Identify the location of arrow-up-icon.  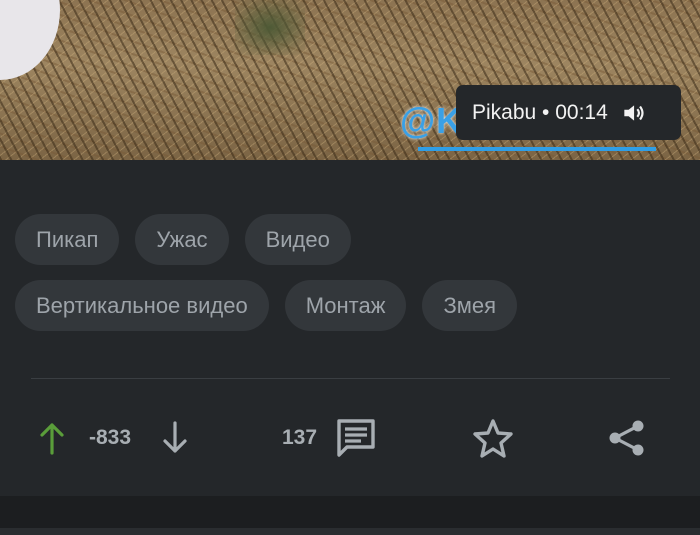
(52, 439).